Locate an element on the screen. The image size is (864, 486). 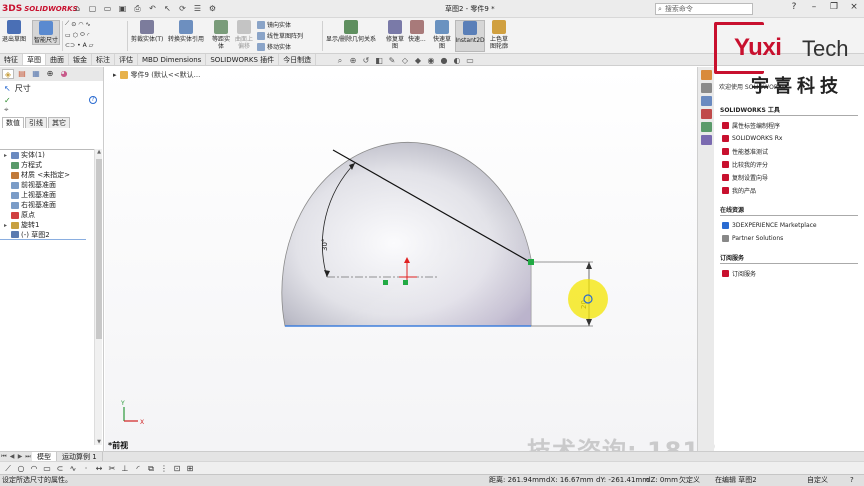
ellipse-icon: ⬭ is located at coordinates (82, 35).